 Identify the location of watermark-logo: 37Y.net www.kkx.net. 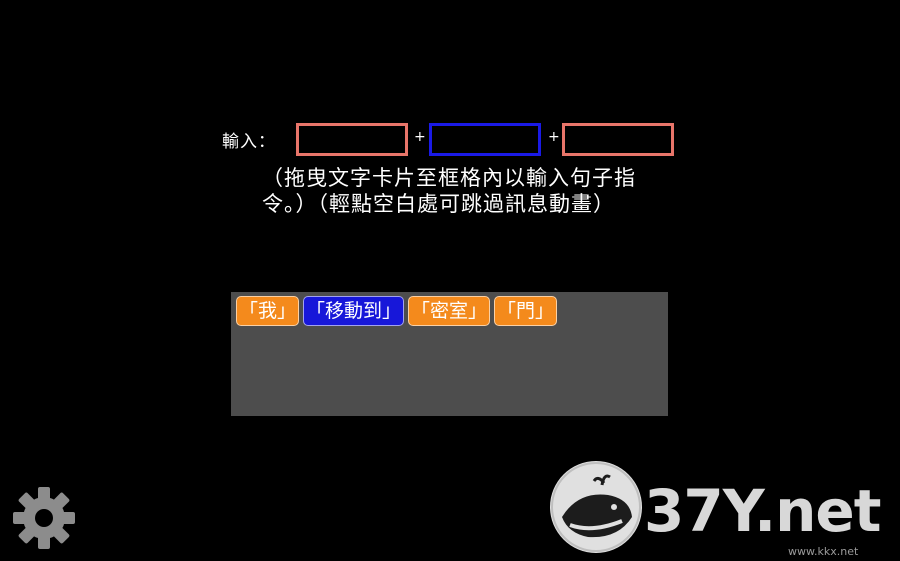
(718, 507).